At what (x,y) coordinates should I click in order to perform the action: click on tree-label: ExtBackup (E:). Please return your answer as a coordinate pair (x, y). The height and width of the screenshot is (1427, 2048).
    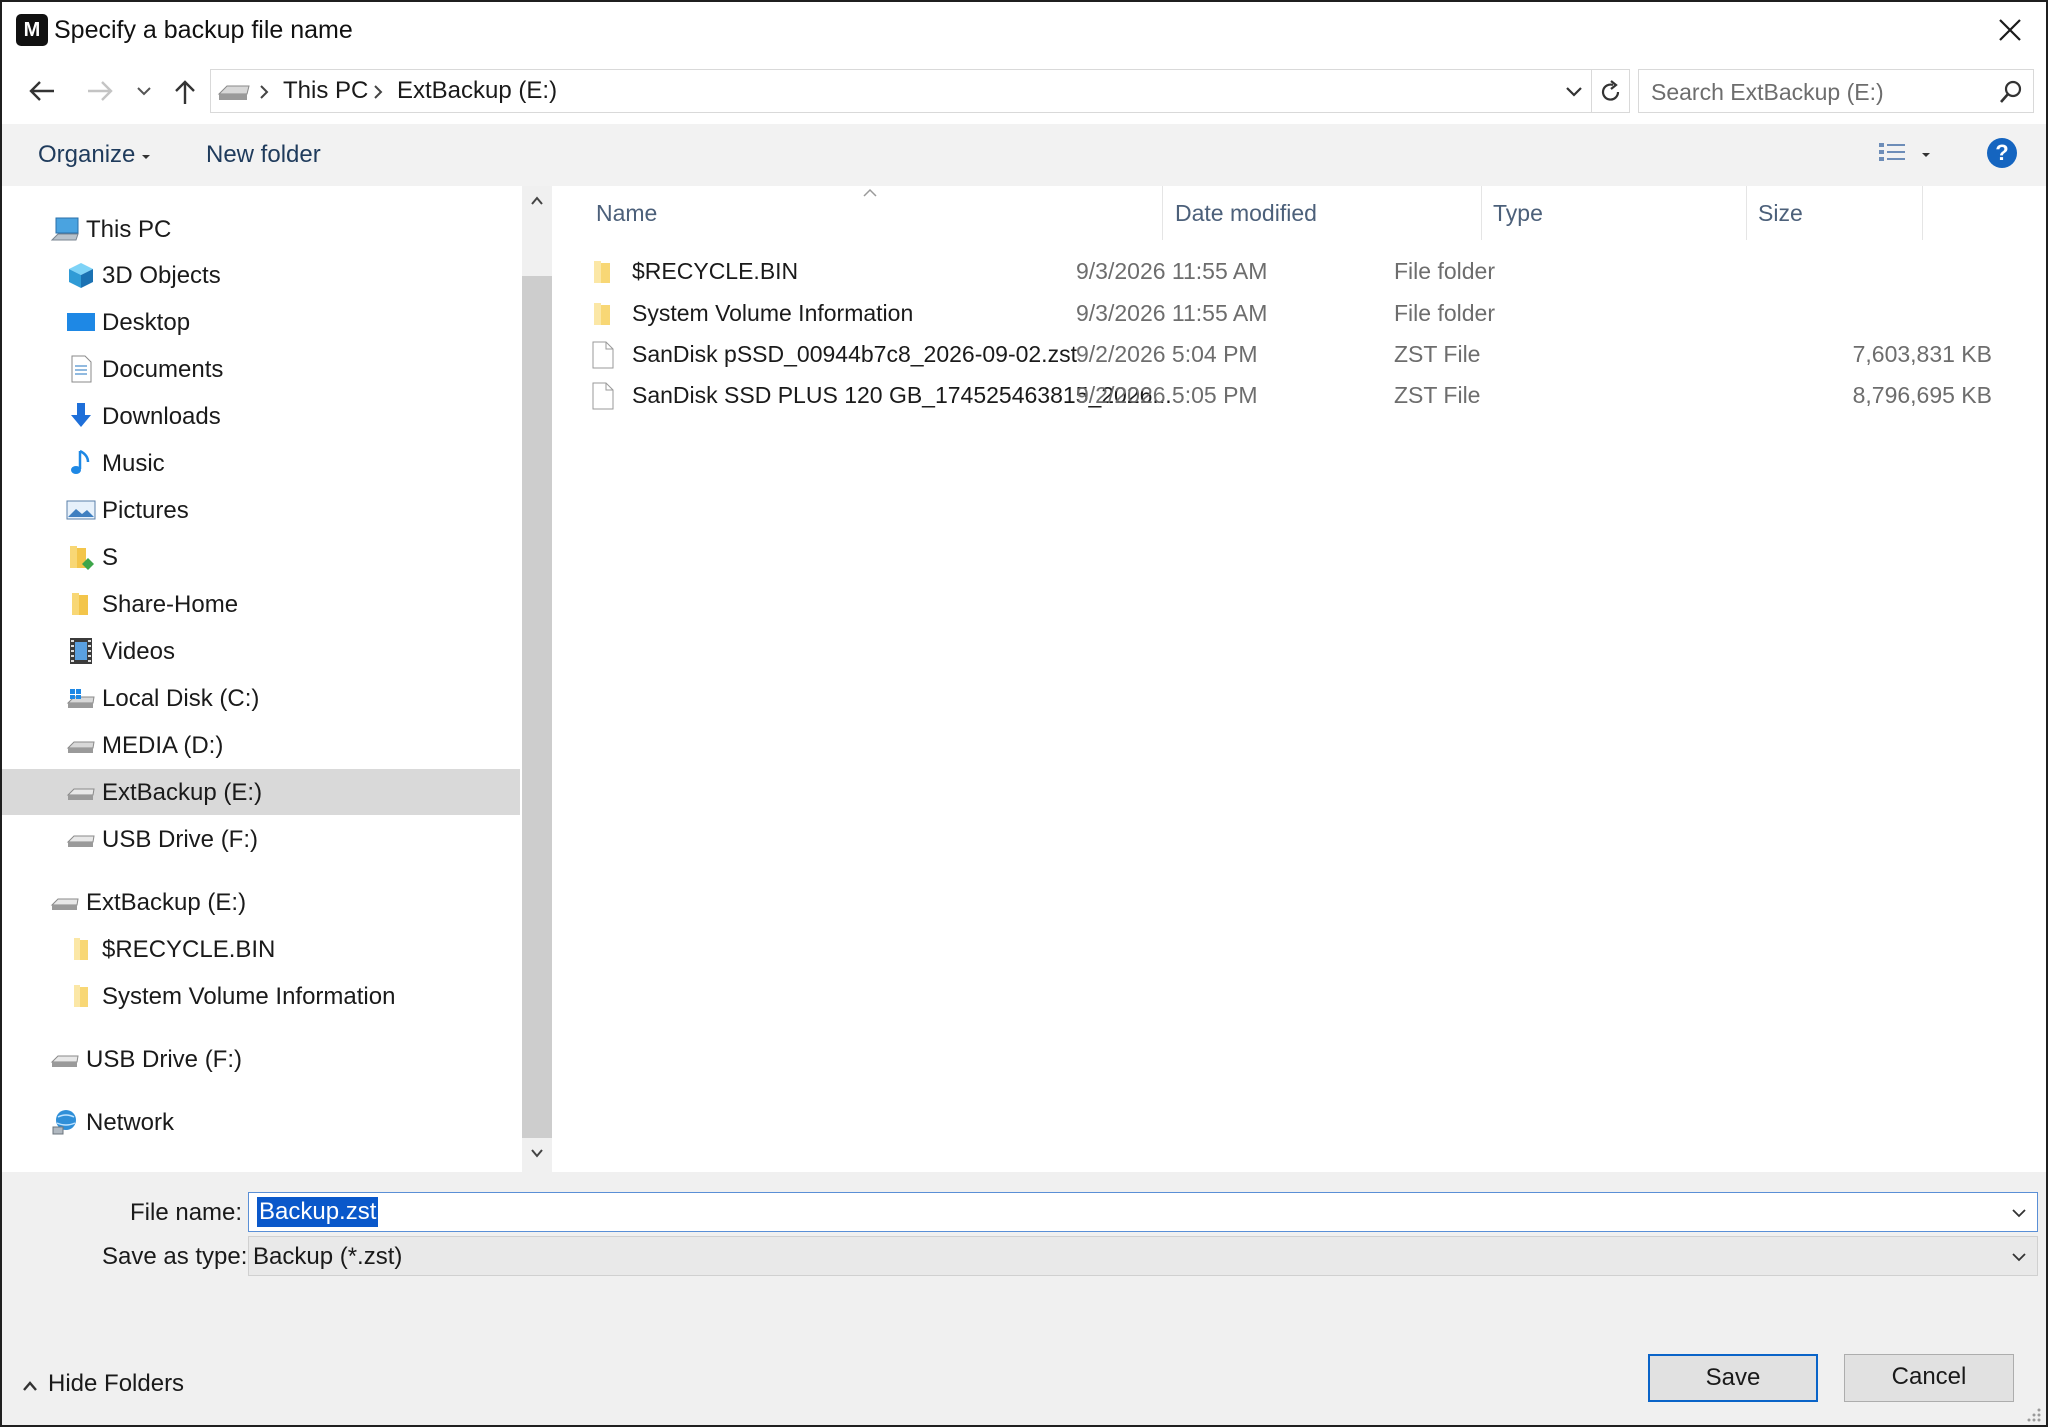
    Looking at the image, I should click on (166, 902).